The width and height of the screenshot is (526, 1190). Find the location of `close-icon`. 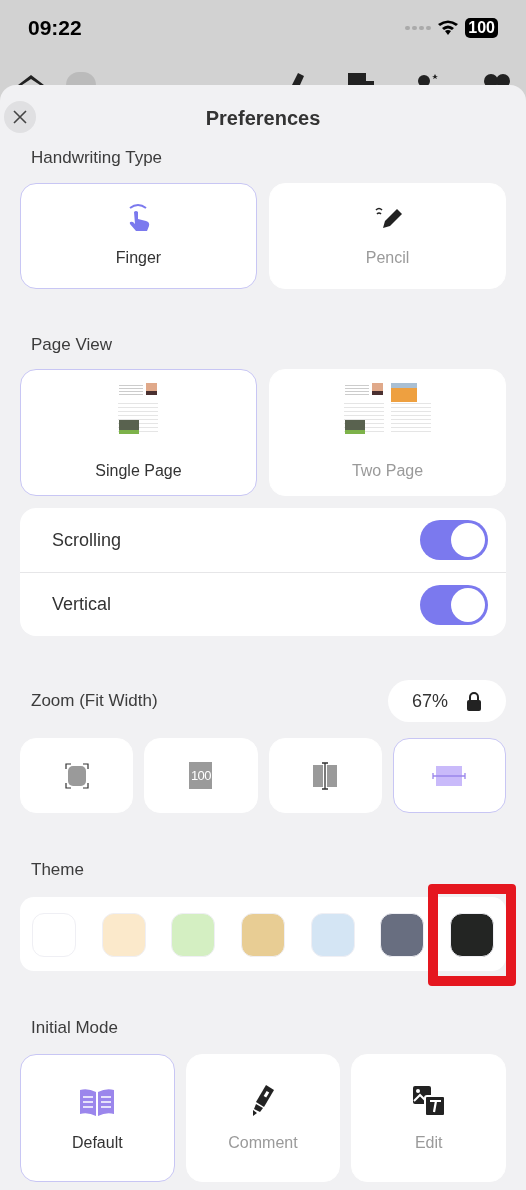

close-icon is located at coordinates (20, 117).